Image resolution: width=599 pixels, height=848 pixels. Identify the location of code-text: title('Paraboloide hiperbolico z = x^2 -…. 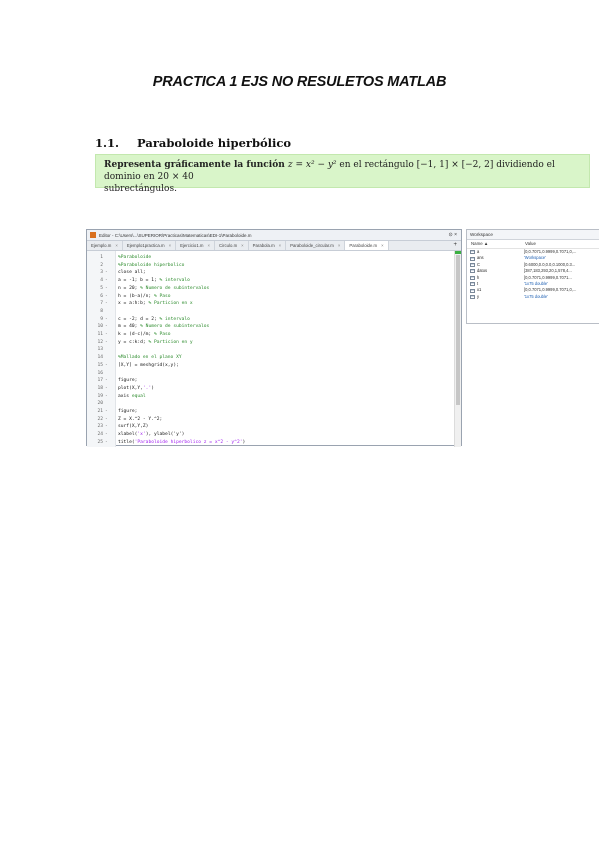
(181, 442).